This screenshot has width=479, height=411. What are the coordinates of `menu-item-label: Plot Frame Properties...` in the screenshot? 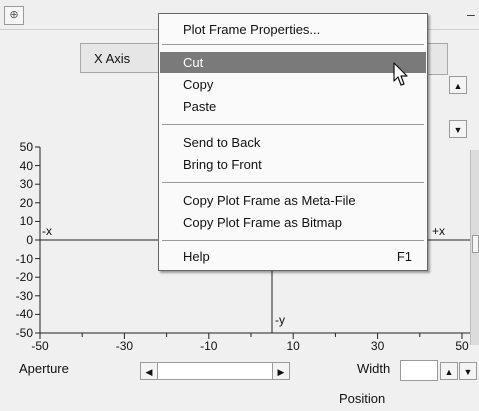 It's located at (252, 29).